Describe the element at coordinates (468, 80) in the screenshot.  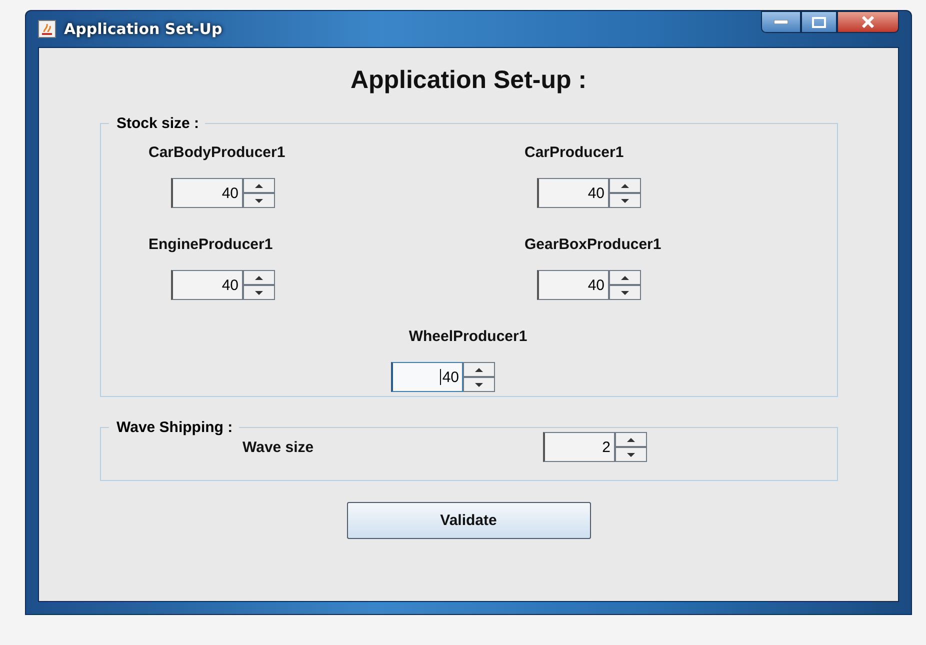
I see `dialog-heading: Application Set-up :` at that location.